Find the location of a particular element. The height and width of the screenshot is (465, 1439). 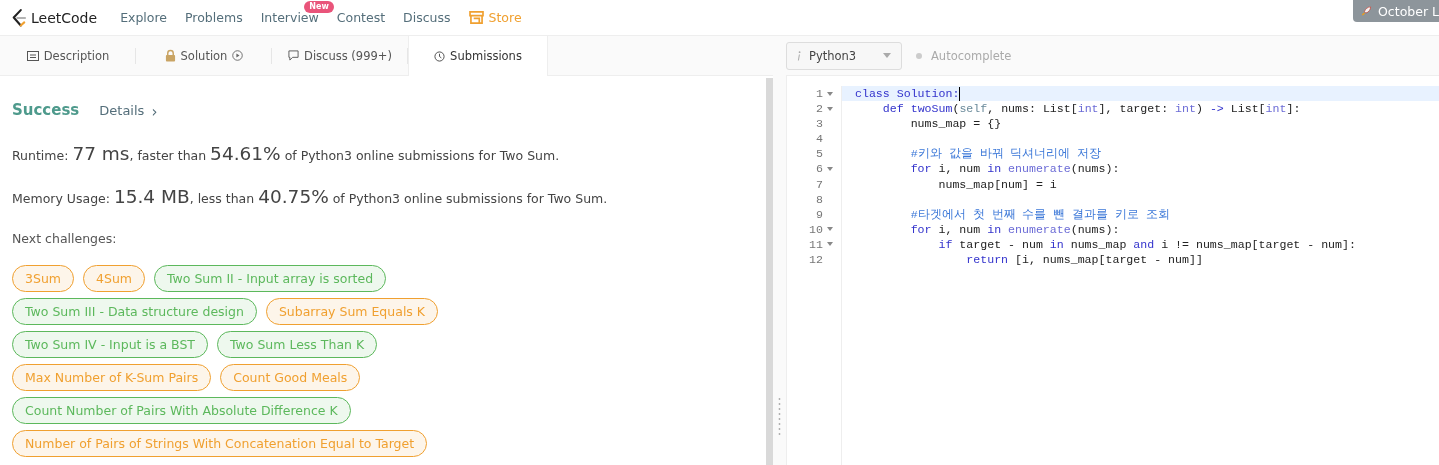

play-icon is located at coordinates (238, 55).